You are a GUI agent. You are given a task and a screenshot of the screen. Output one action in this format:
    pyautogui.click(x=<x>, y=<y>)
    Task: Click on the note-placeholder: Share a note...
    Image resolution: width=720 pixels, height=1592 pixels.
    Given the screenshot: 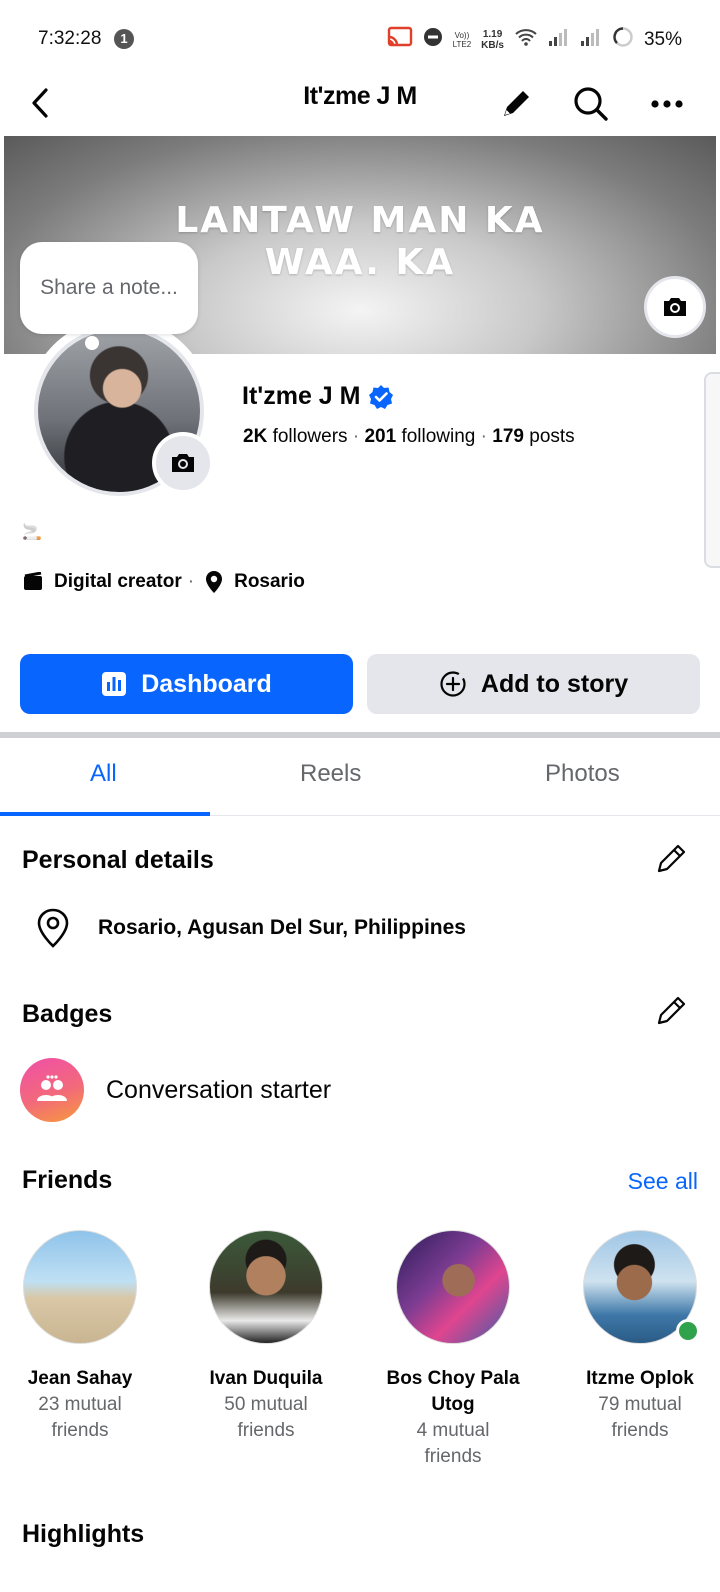 What is the action you would take?
    pyautogui.click(x=109, y=287)
    